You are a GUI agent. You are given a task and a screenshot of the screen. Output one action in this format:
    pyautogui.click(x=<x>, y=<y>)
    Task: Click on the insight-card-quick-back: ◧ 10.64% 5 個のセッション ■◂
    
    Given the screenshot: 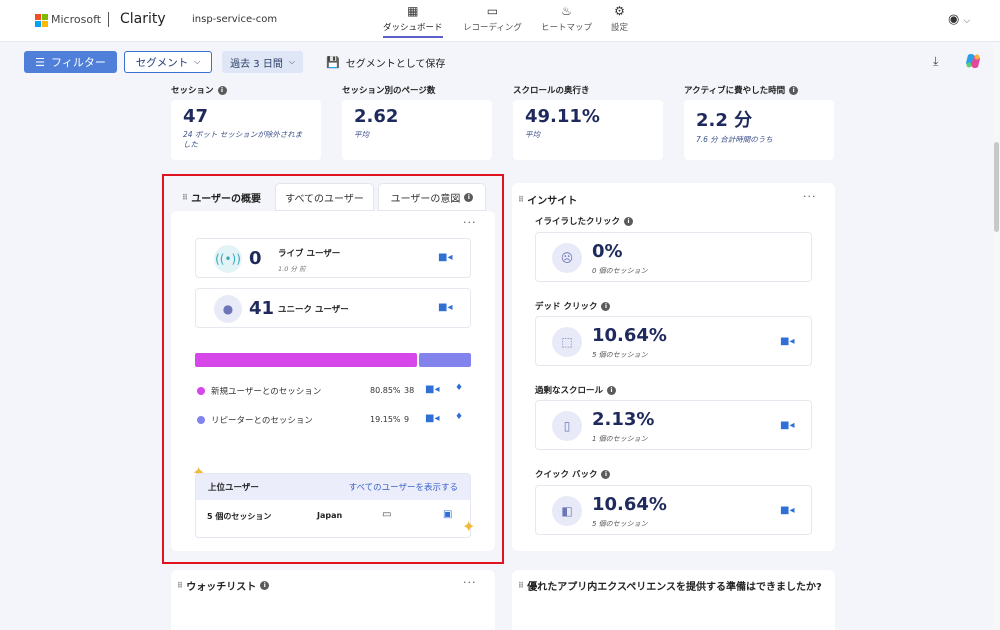 What is the action you would take?
    pyautogui.click(x=673, y=510)
    